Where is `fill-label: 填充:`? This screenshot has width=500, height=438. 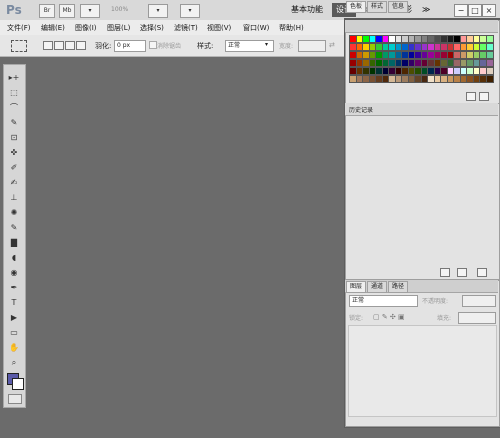 fill-label: 填充: is located at coordinates (444, 318).